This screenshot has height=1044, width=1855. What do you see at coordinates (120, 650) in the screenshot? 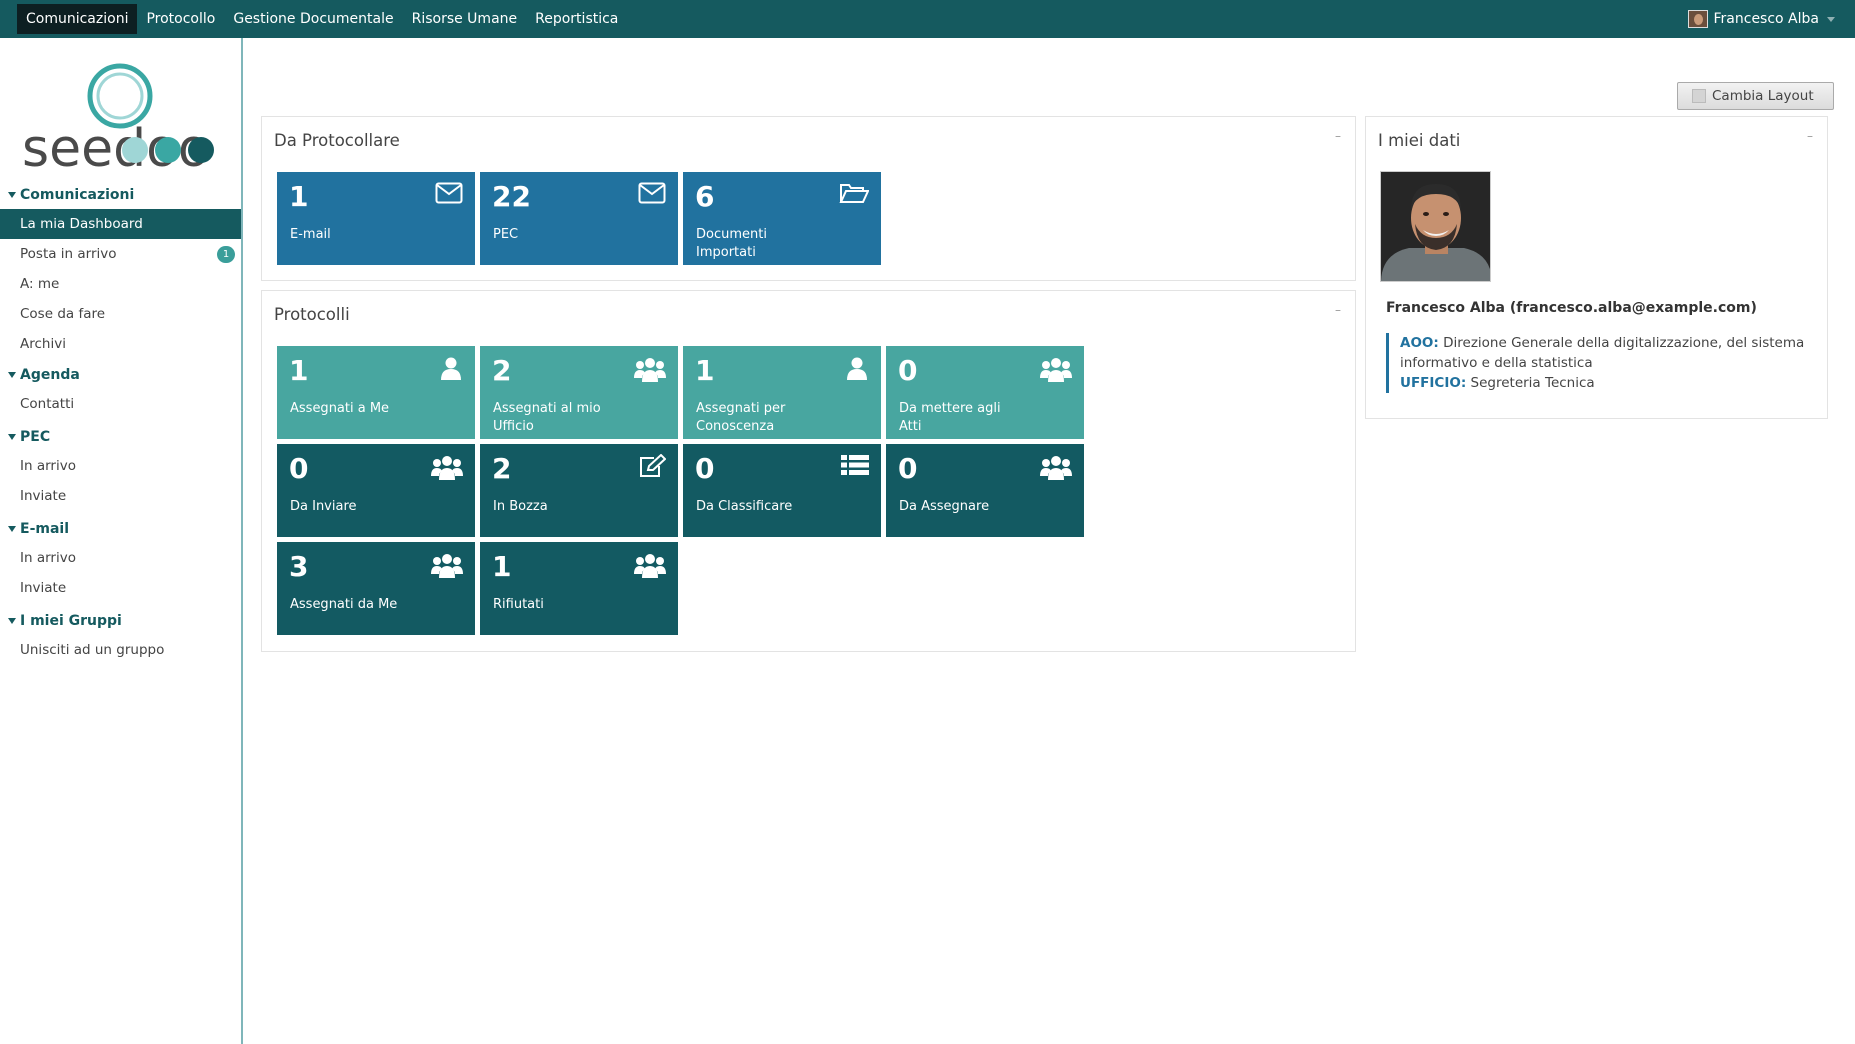
I see `sidebar-item-unisciti-gruppo: Unisciti ad un gruppo` at bounding box center [120, 650].